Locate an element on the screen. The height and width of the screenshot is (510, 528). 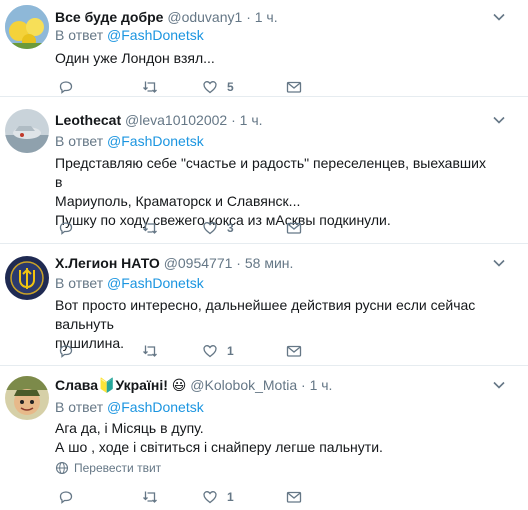
like-button: 3 is located at coordinates (218, 228).